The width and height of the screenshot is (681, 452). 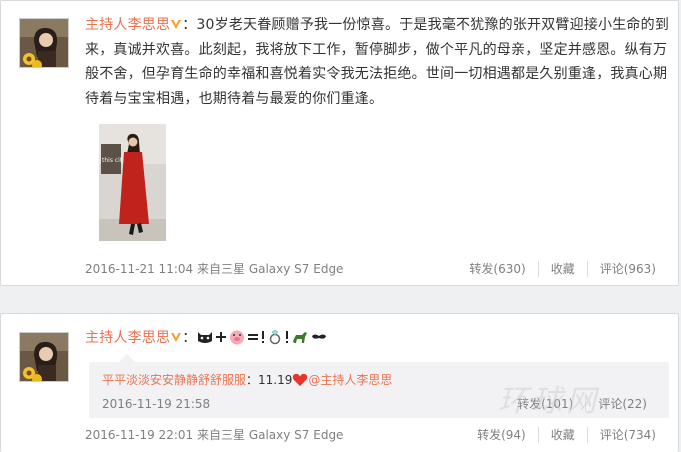 I want to click on quoted-post-text: 平平淡淡安安静静舒舒服服 ：11.19 @主持人李思思, so click(x=247, y=380).